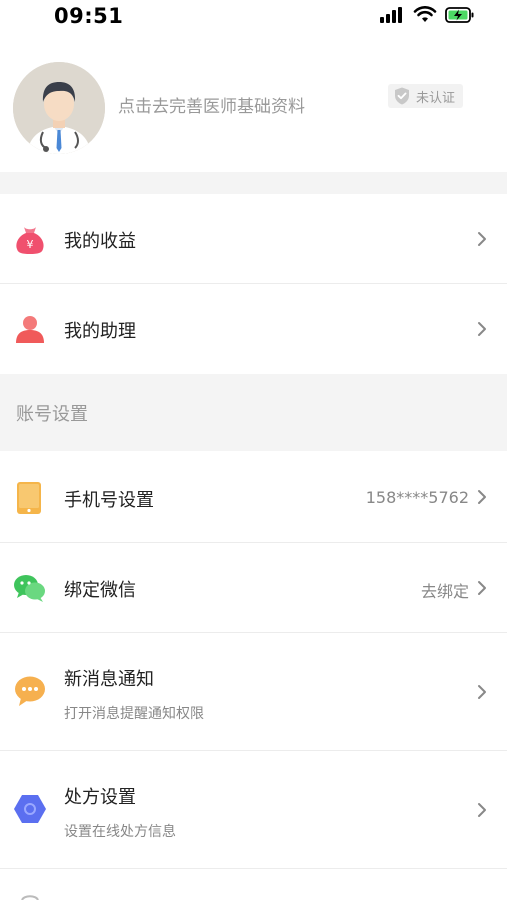 The width and height of the screenshot is (507, 900). What do you see at coordinates (134, 714) in the screenshot?
I see `notifications-subtitle: 打开消息提醒通知权限` at bounding box center [134, 714].